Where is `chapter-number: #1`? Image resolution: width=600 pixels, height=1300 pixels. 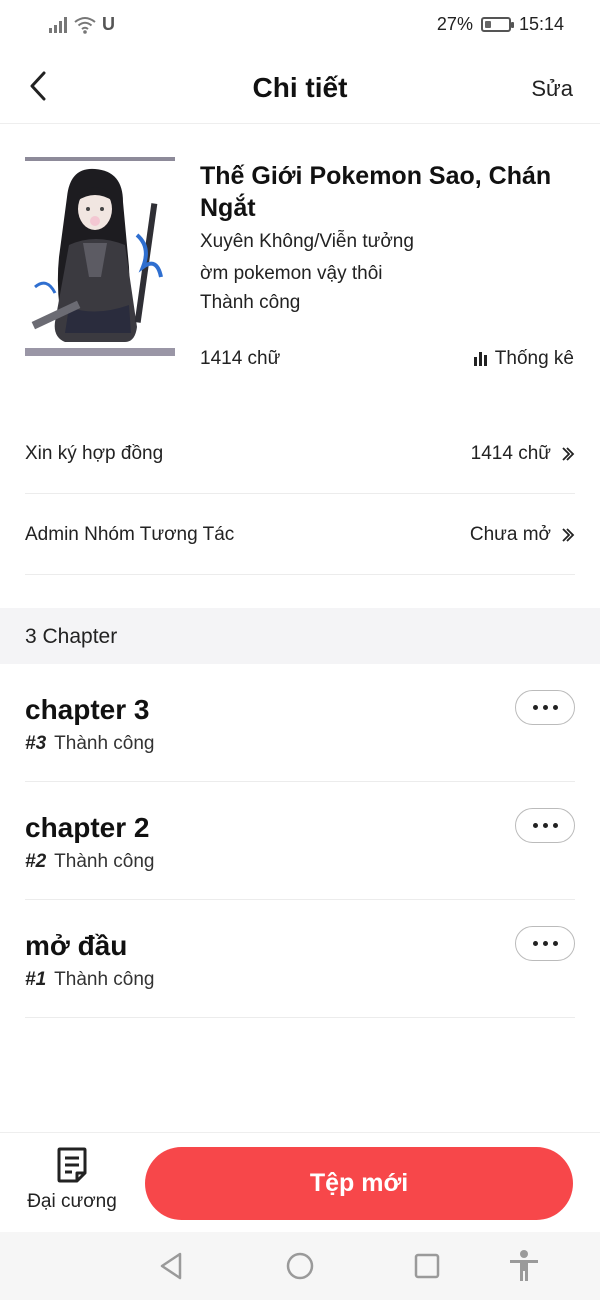 chapter-number: #1 is located at coordinates (36, 979).